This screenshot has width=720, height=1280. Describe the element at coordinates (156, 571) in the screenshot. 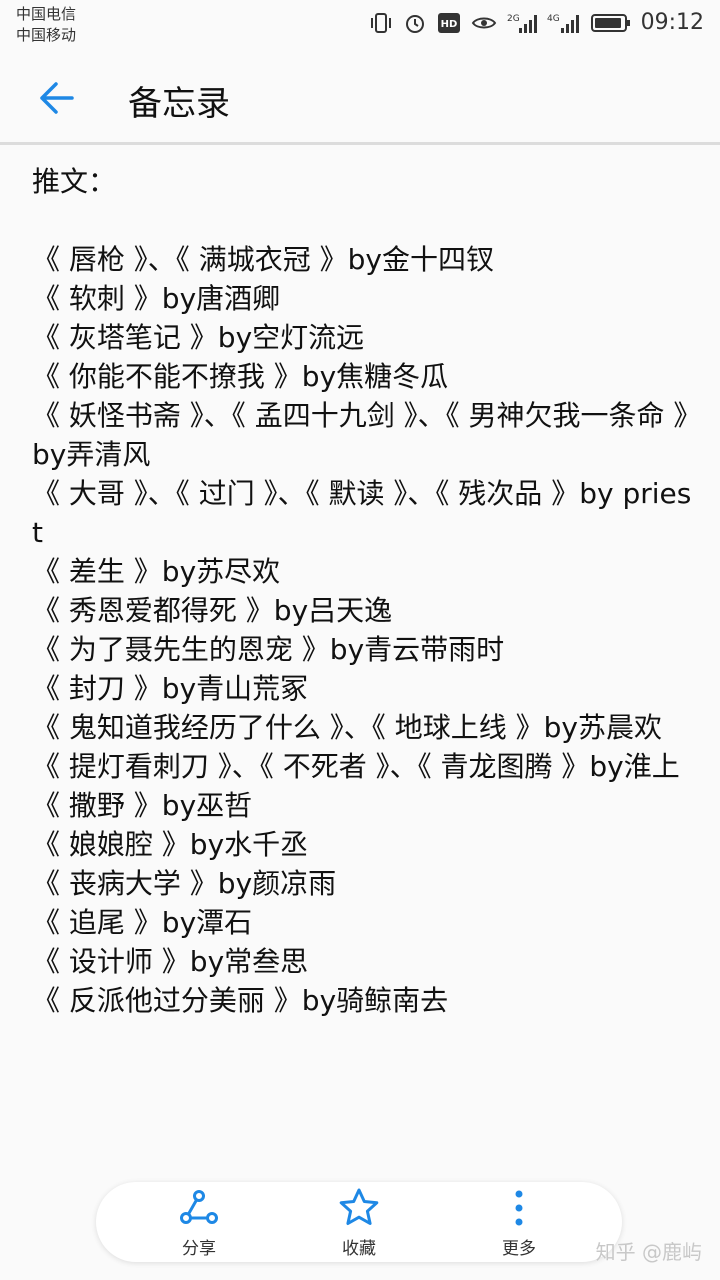

I see `note-line: 《 差生 》by苏尽欢` at that location.